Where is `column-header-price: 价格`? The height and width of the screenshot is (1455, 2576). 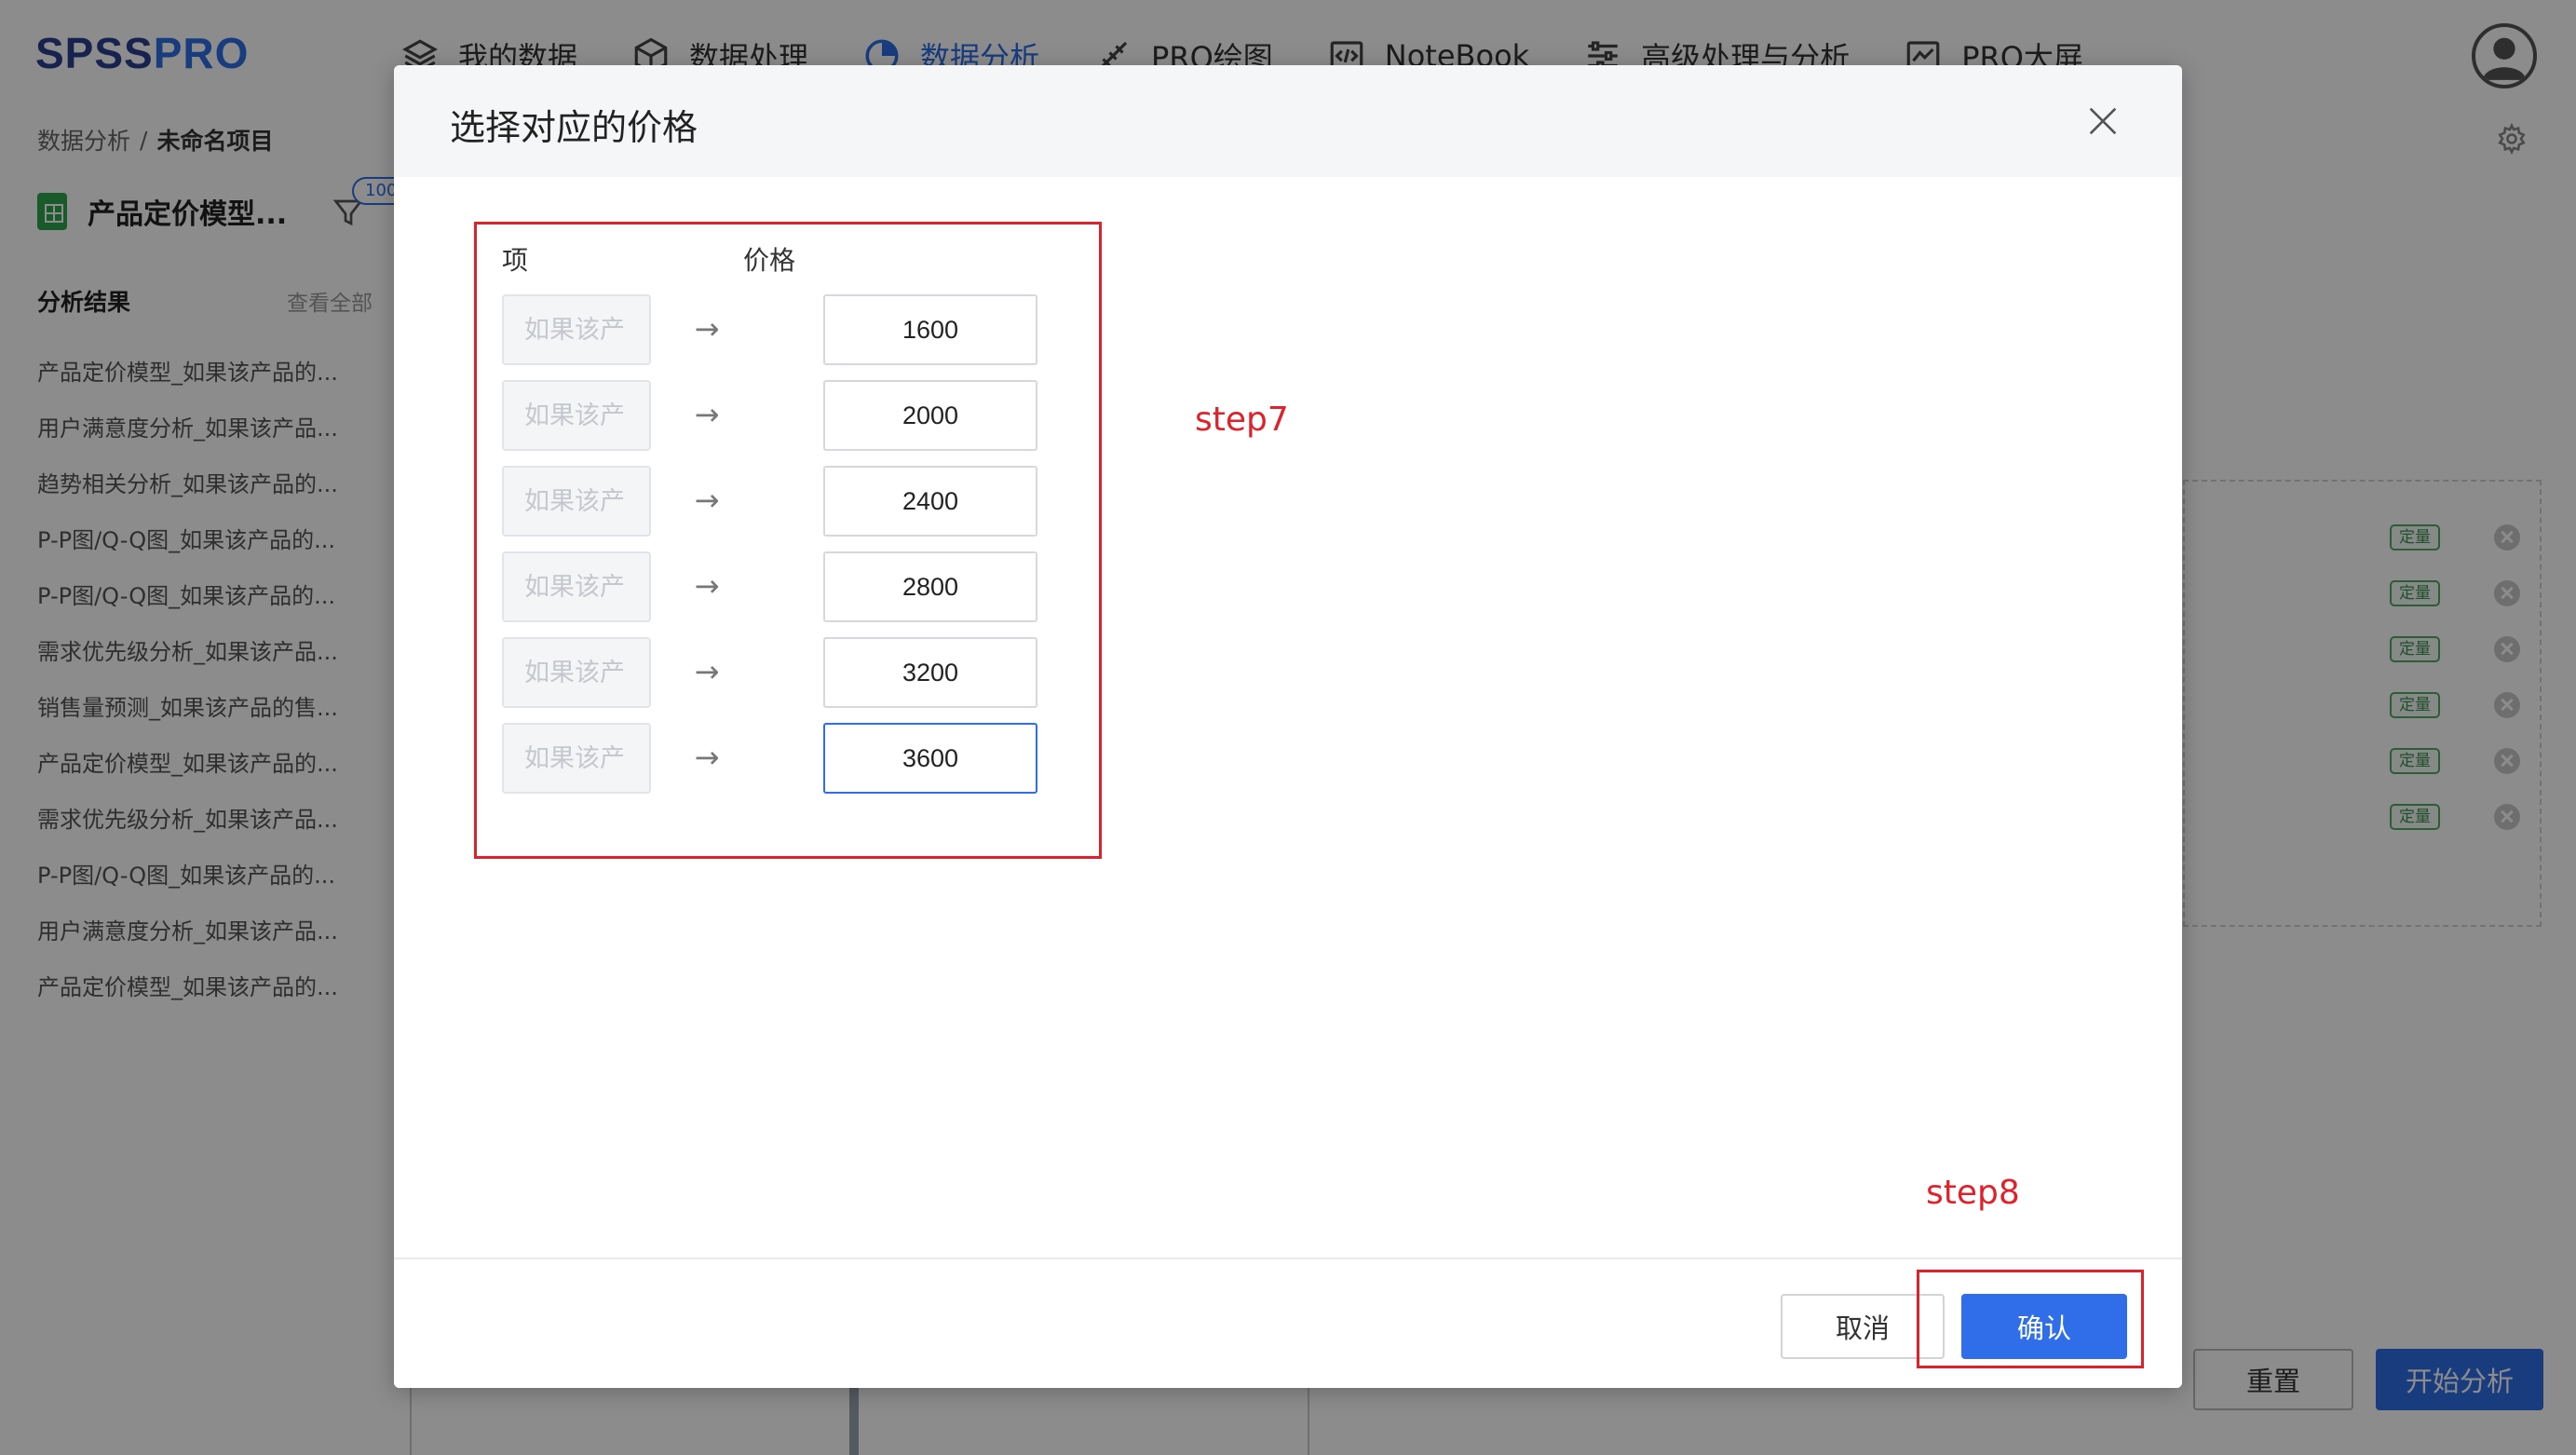
column-header-price: 价格 is located at coordinates (769, 260).